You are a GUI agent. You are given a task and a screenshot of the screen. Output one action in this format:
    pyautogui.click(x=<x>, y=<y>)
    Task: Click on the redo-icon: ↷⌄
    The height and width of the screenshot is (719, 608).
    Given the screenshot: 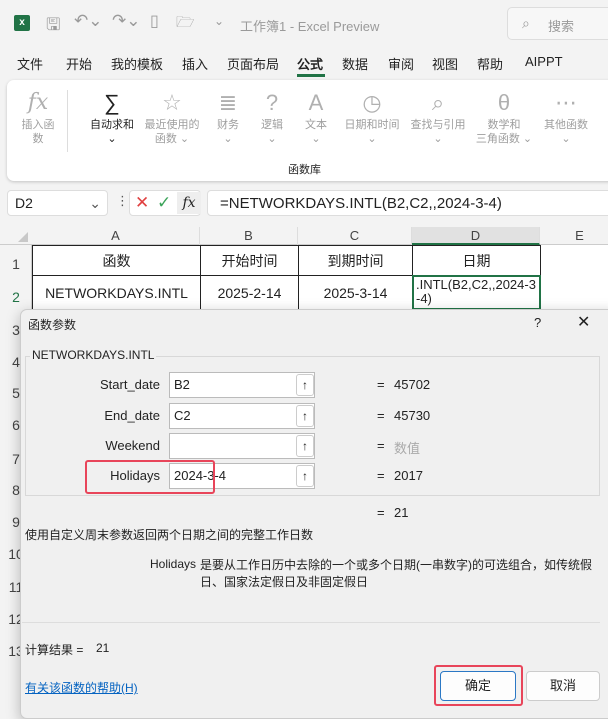 What is the action you would take?
    pyautogui.click(x=126, y=21)
    